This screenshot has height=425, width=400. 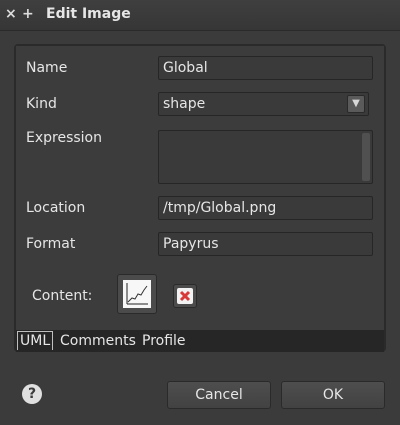 I want to click on ok-button: OK, so click(x=333, y=395).